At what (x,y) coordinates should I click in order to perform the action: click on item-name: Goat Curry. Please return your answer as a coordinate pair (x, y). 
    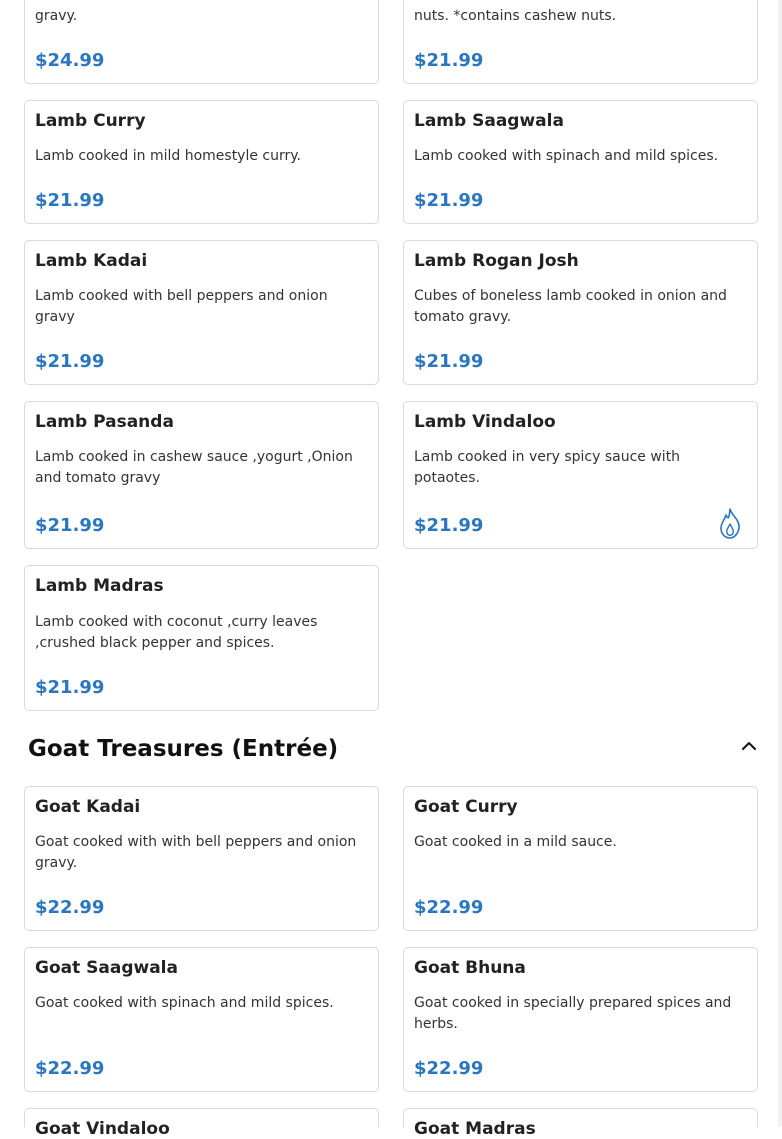
    Looking at the image, I should click on (466, 807).